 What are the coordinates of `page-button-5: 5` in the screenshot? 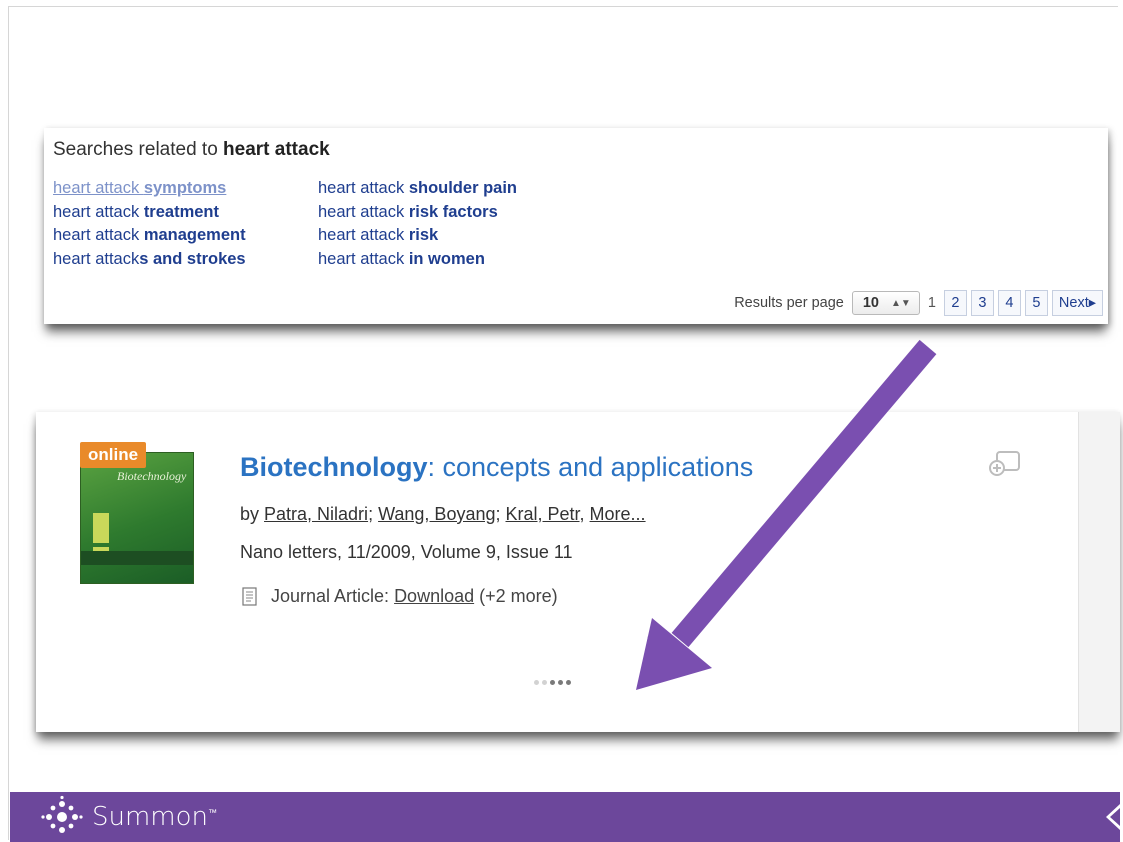 It's located at (1036, 303).